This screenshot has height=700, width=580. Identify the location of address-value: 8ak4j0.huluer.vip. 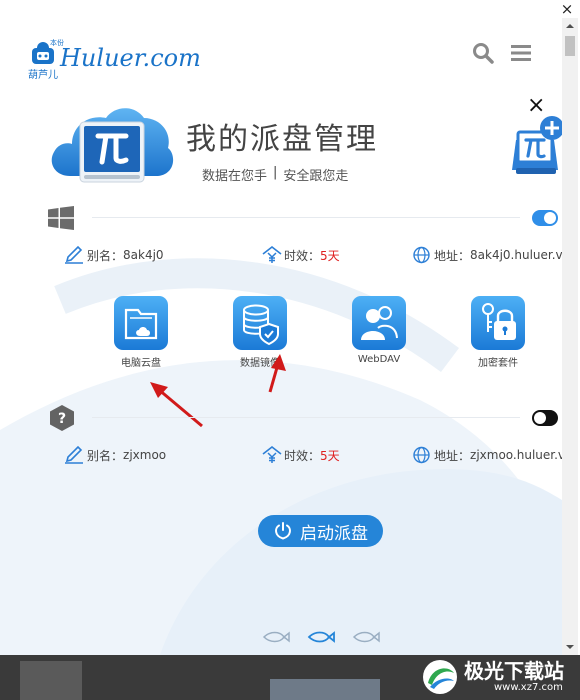
(516, 255).